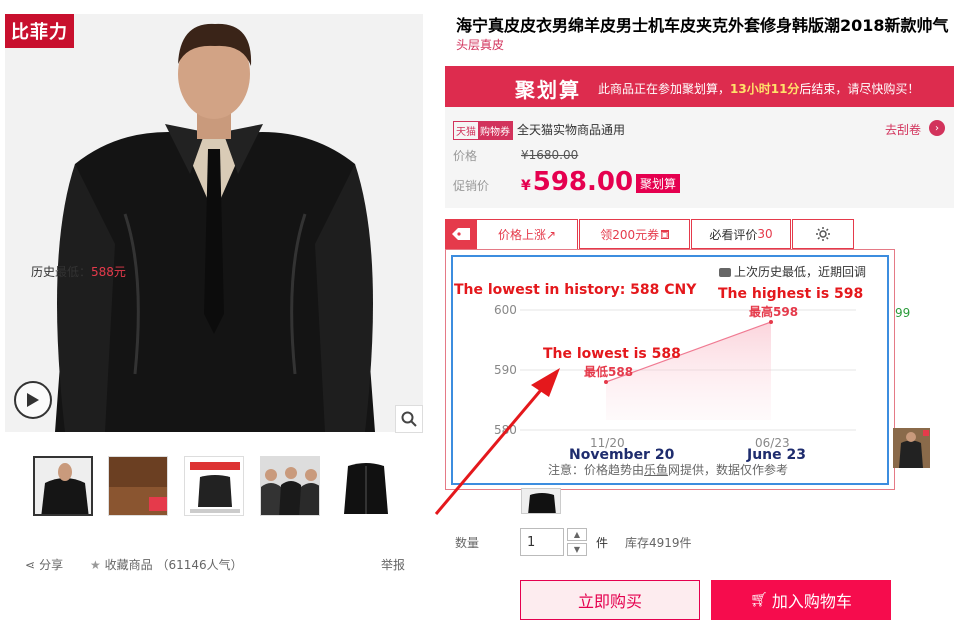 The width and height of the screenshot is (960, 627). I want to click on quantity-decrease-button: ▼, so click(577, 549).